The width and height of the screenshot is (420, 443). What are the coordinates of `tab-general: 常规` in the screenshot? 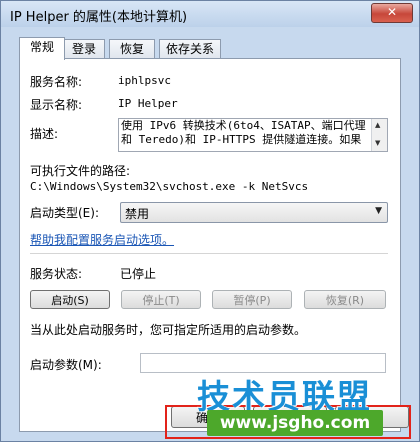 It's located at (42, 48).